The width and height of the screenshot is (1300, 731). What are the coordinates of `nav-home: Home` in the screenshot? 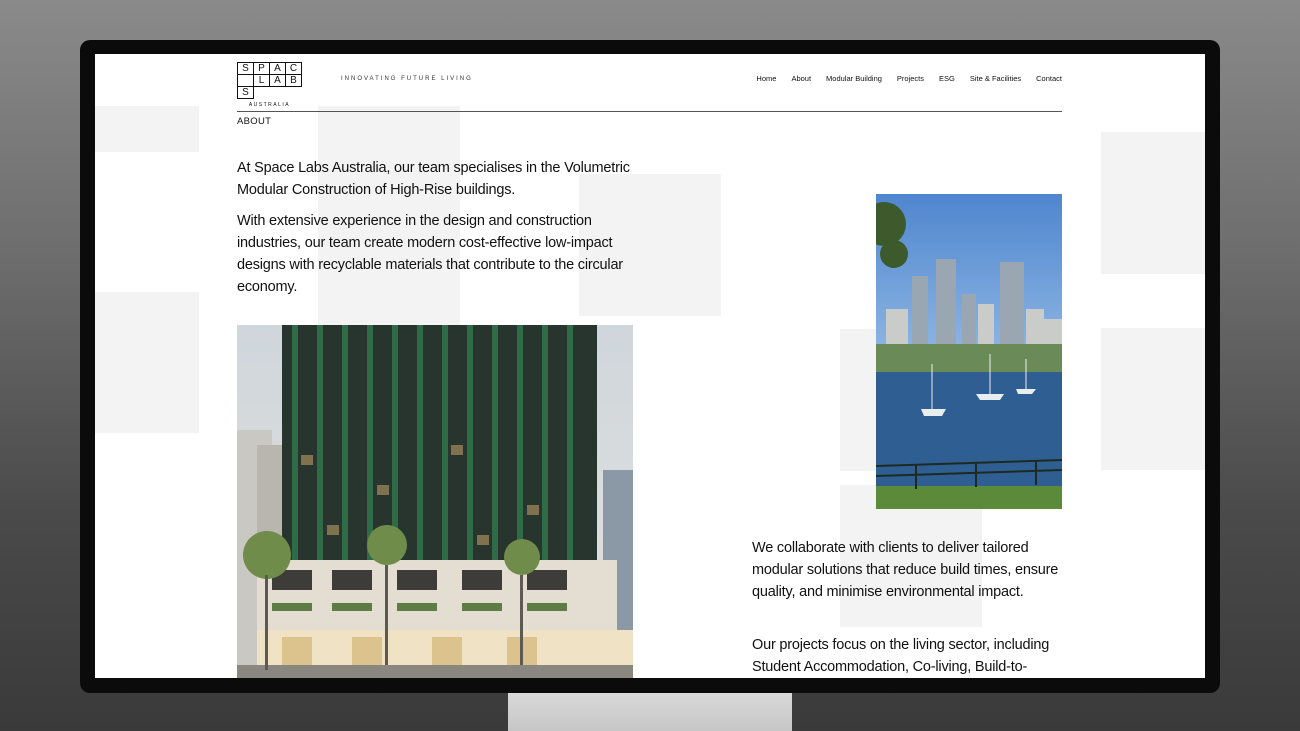 It's located at (766, 78).